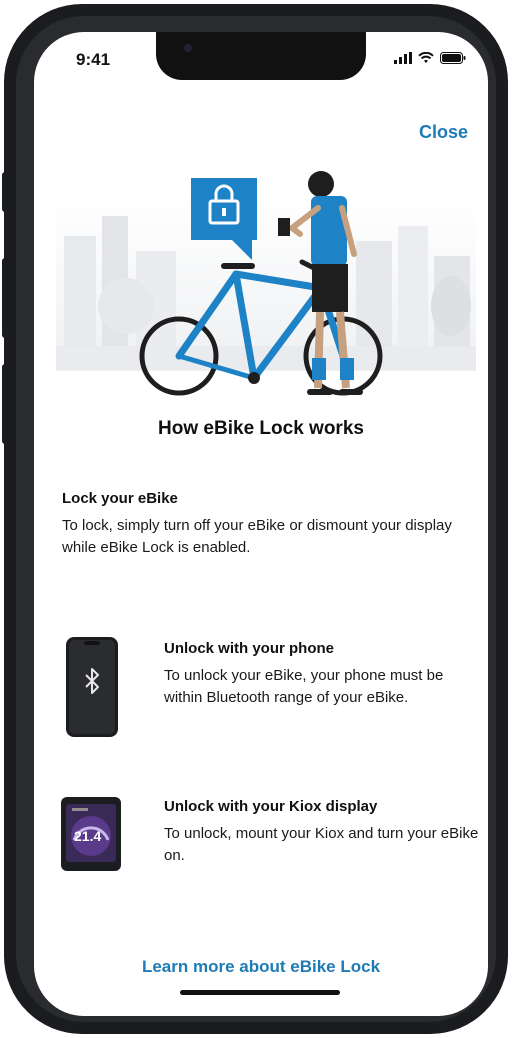  I want to click on mute-switch, so click(5, 192).